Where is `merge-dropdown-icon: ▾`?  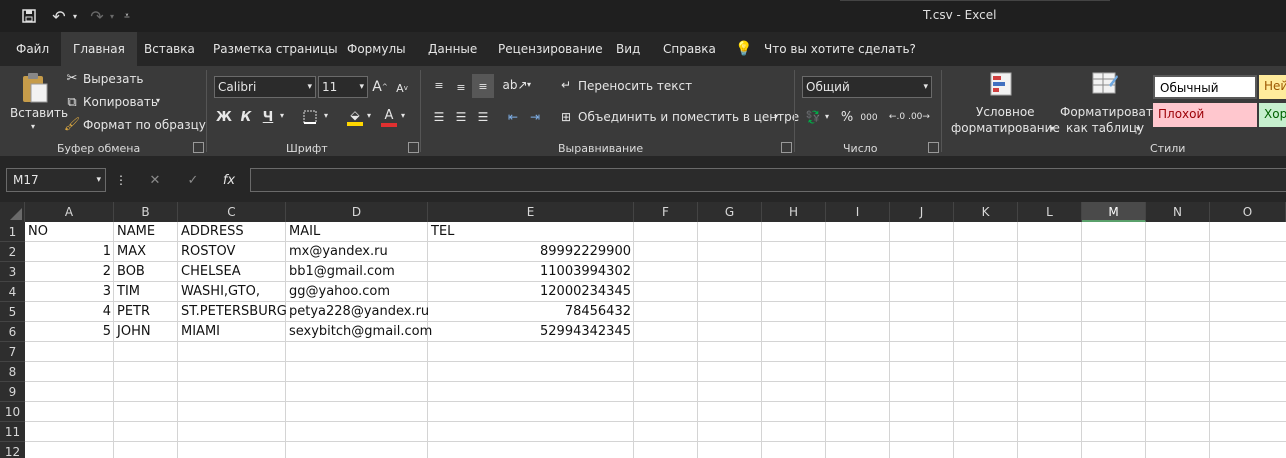 merge-dropdown-icon: ▾ is located at coordinates (776, 116).